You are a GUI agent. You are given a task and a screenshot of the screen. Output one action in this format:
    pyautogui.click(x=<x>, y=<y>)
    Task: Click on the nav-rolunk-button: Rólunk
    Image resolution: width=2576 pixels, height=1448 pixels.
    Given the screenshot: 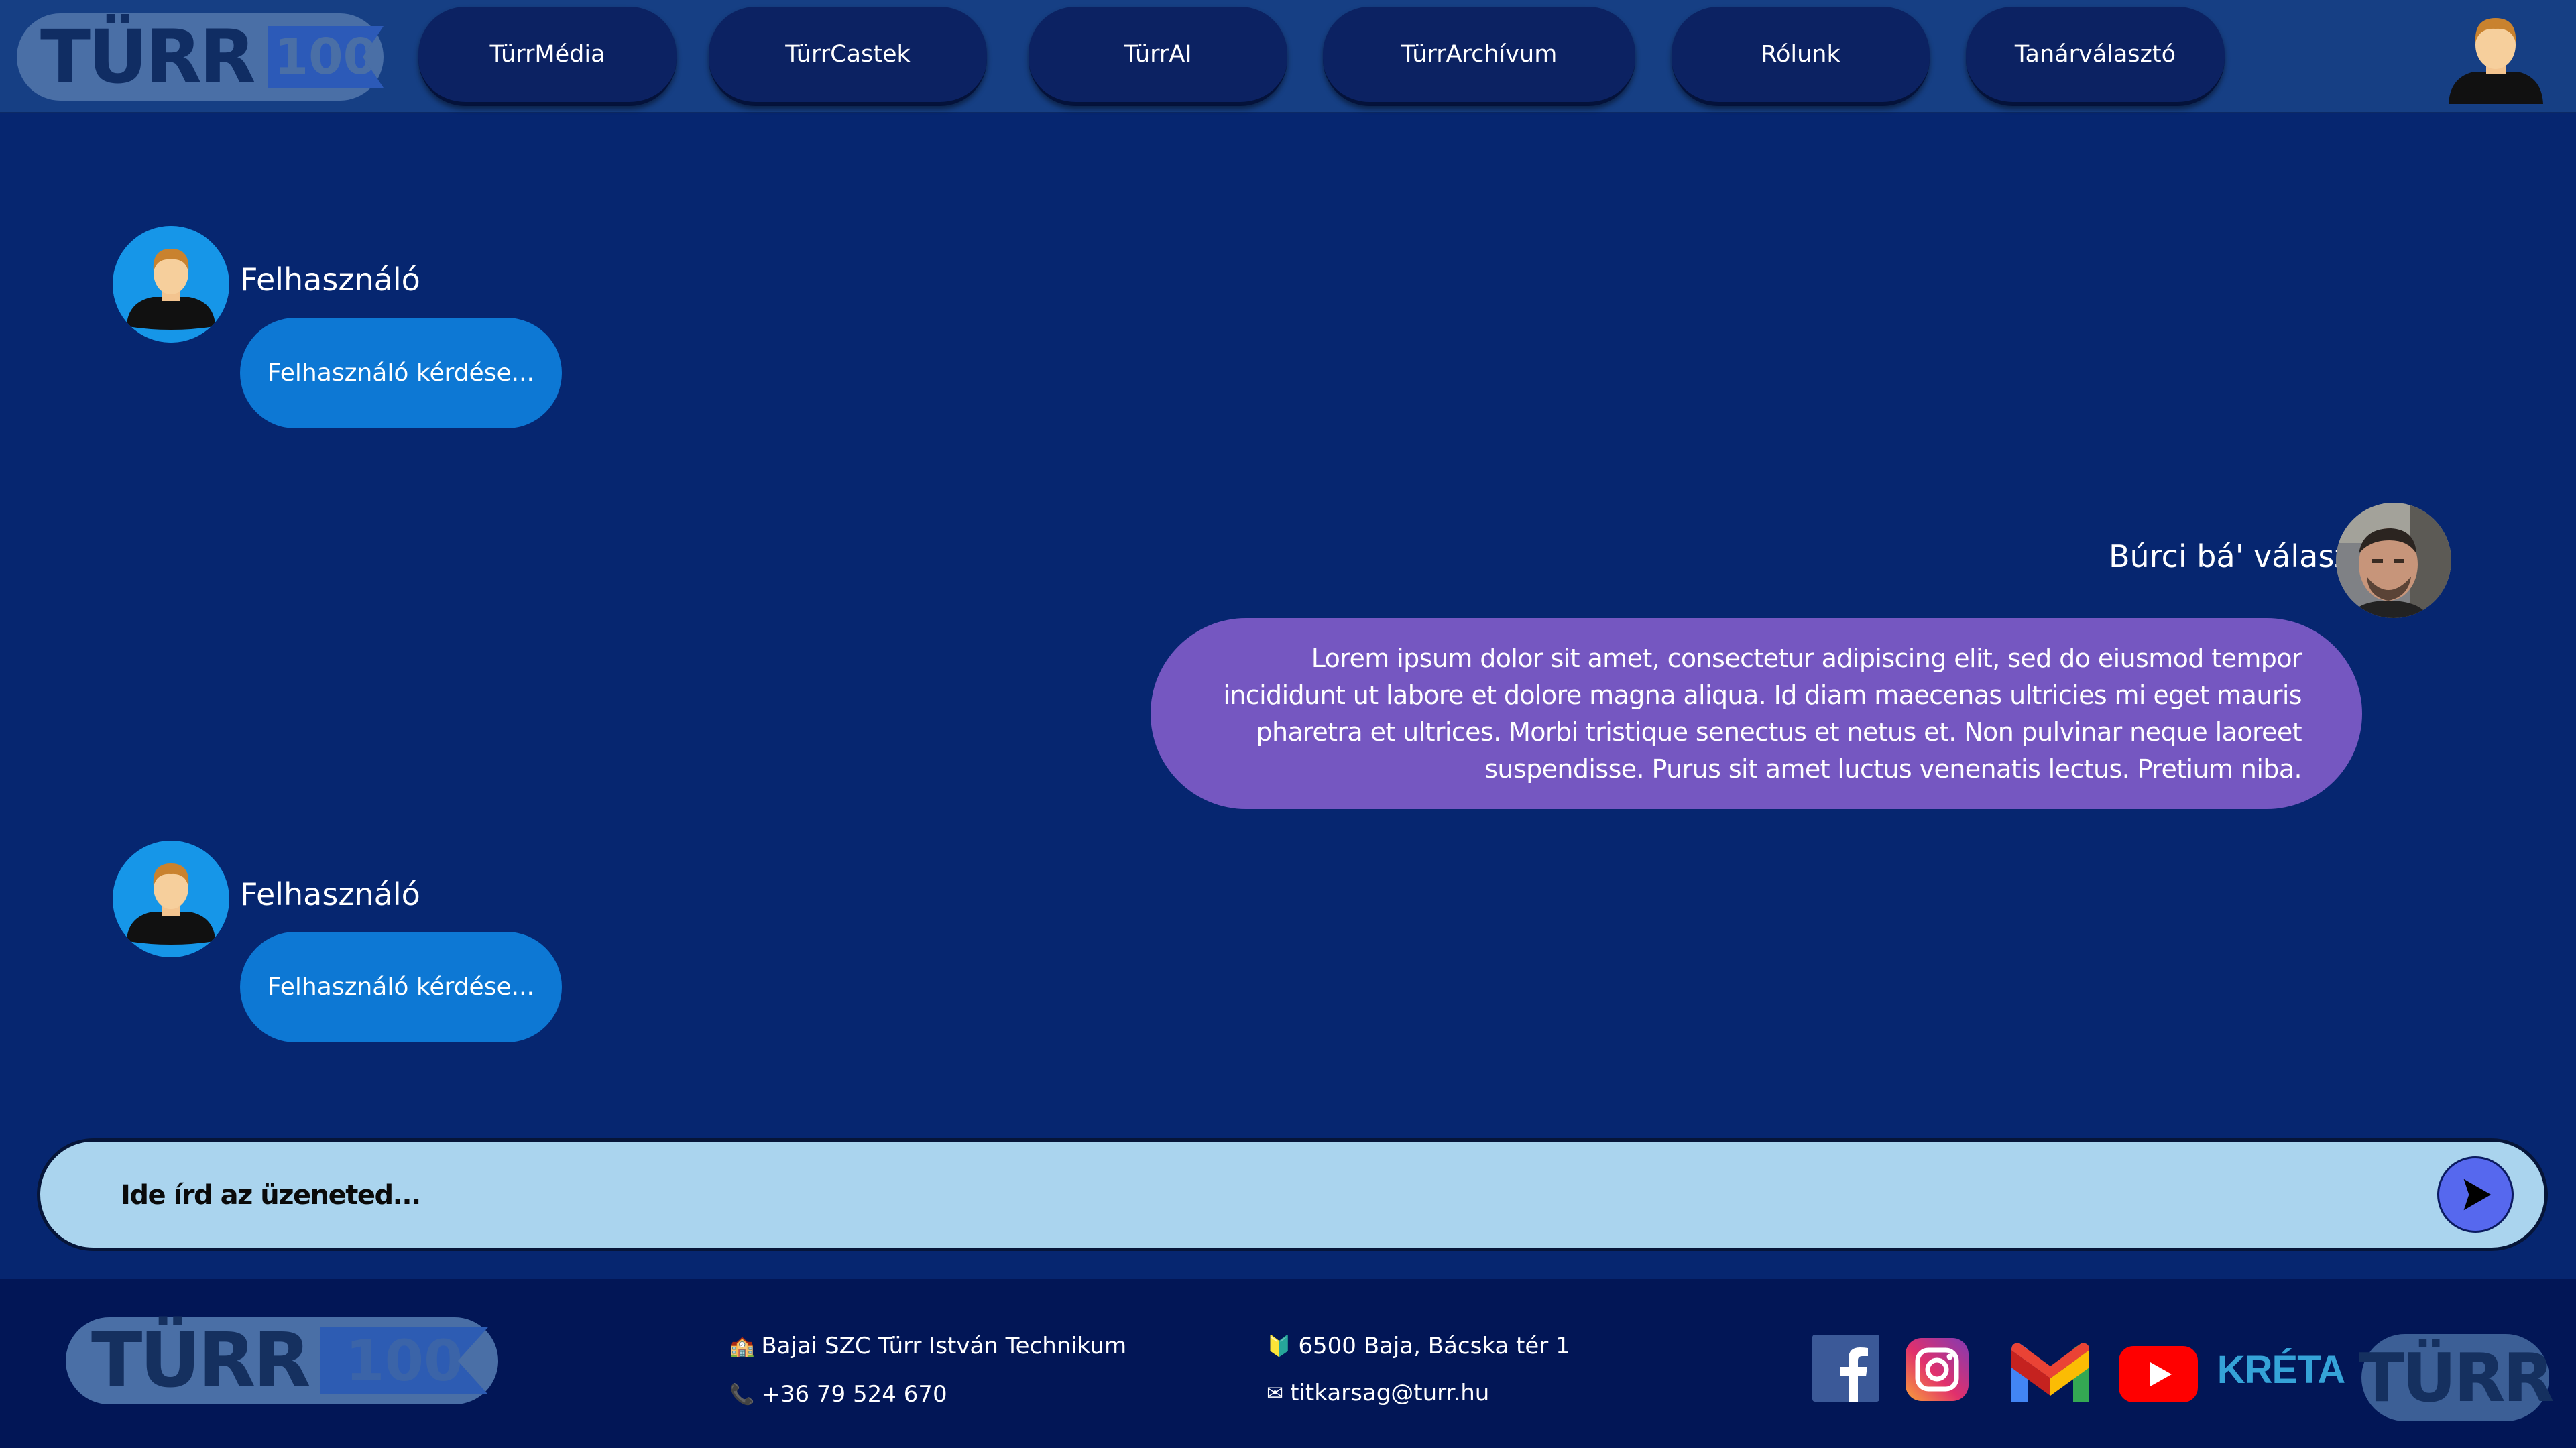 What is the action you would take?
    pyautogui.click(x=1801, y=56)
    